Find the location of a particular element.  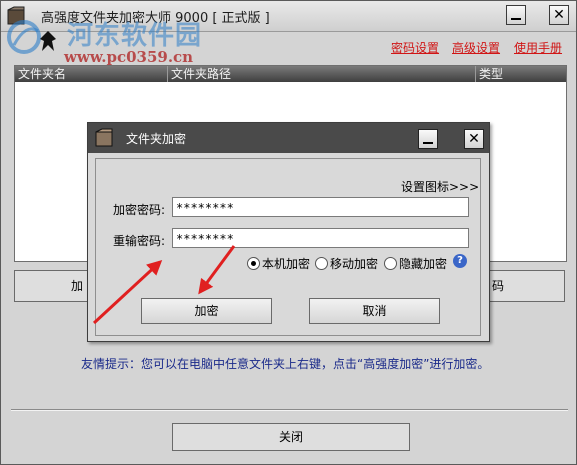

encrypt-button: 加密 is located at coordinates (206, 311).